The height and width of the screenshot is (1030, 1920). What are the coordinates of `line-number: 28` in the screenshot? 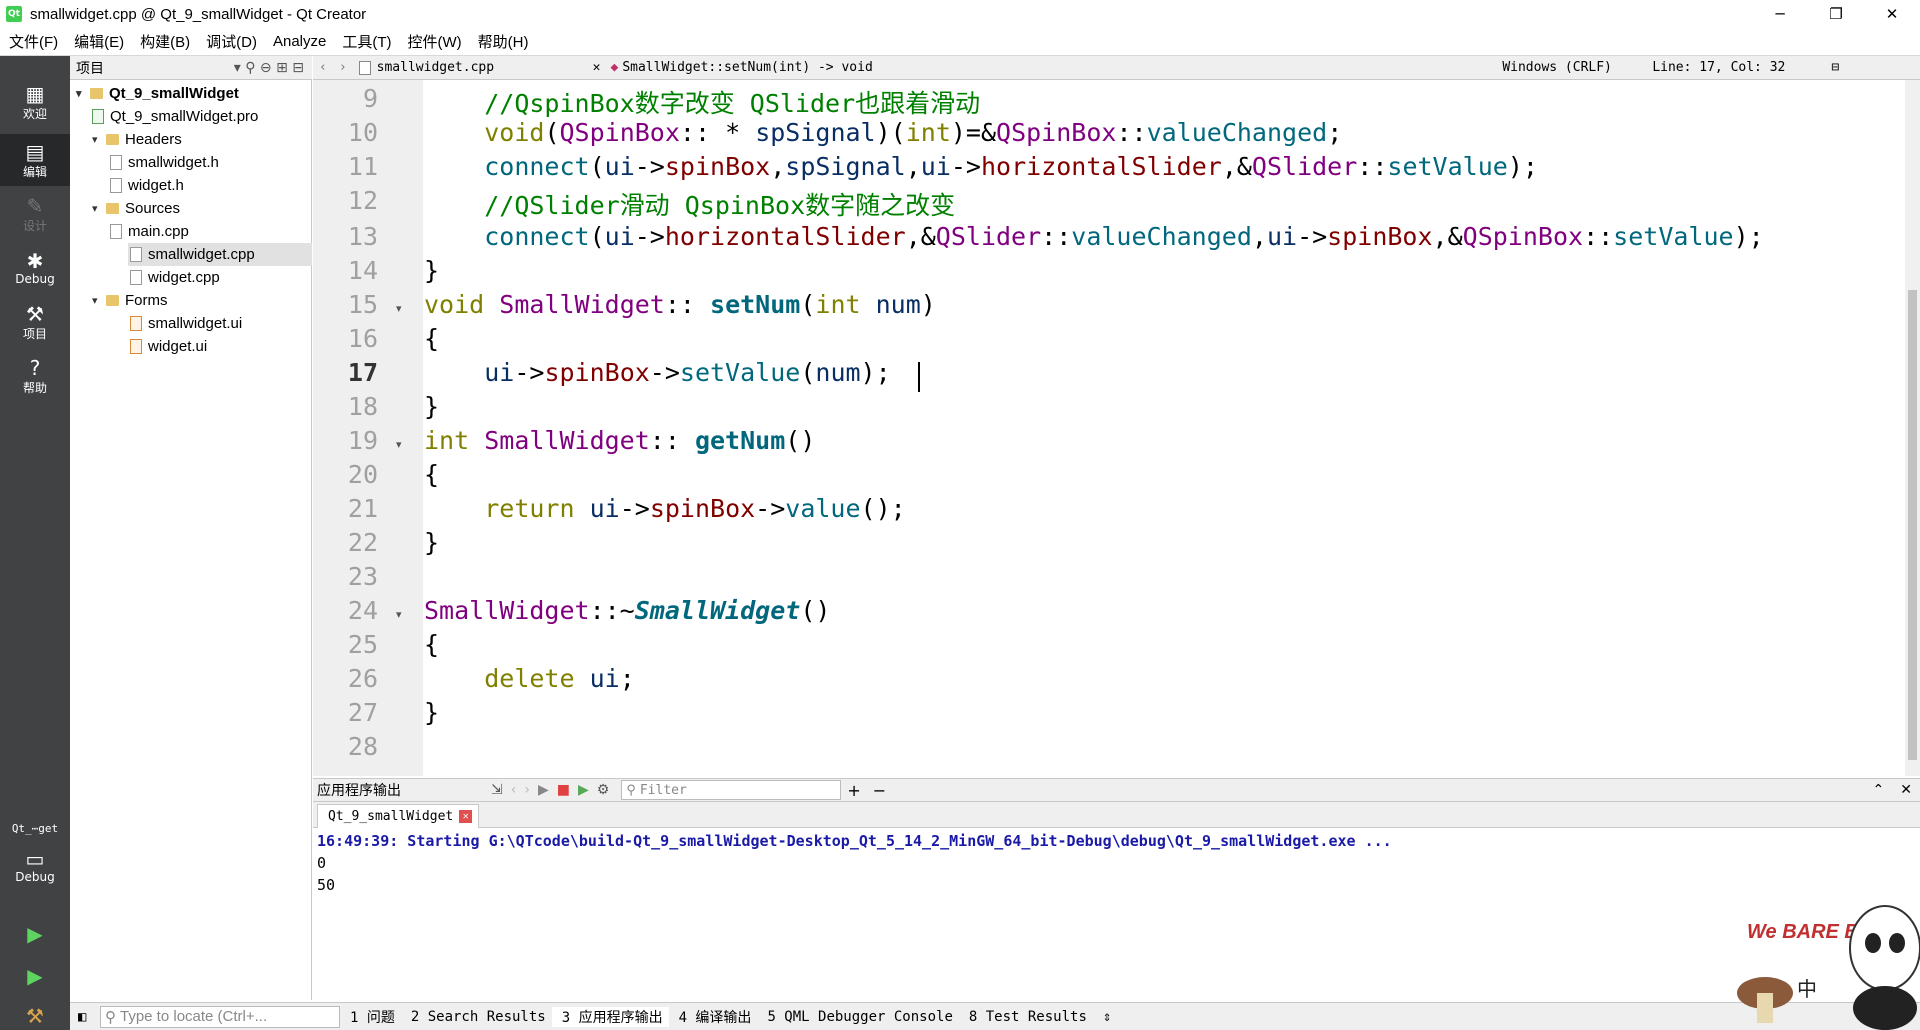 It's located at (362, 746).